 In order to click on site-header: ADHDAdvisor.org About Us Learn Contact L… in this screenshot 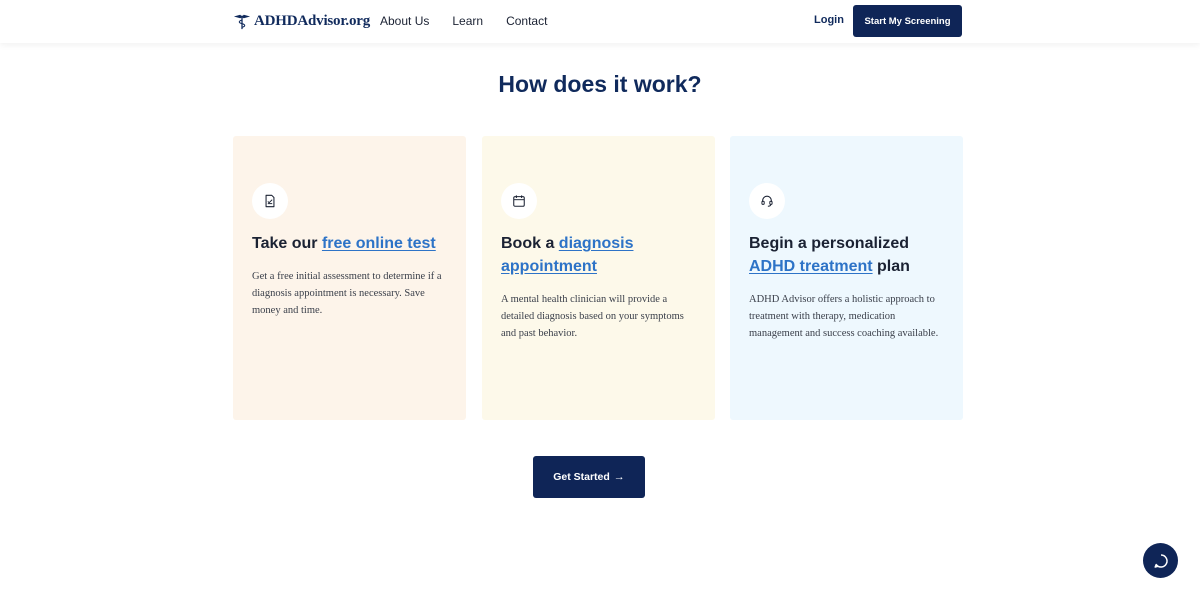, I will do `click(600, 21)`.